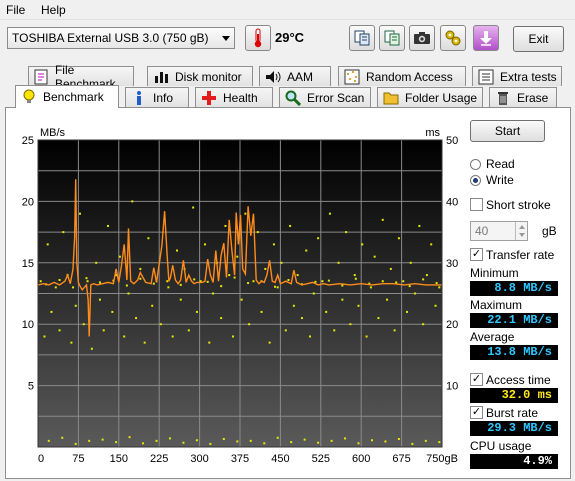  I want to click on copy-info-button, so click(362, 38).